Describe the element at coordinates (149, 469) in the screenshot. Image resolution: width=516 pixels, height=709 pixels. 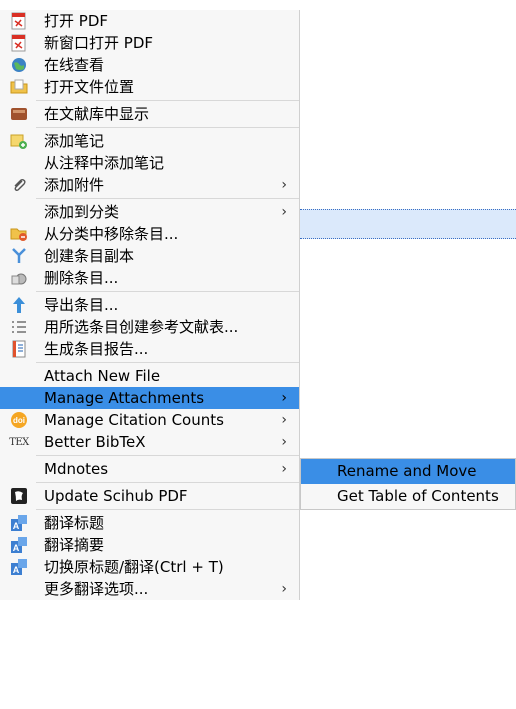
I see `menu-item-mdnotes: Mdnotes ›` at that location.